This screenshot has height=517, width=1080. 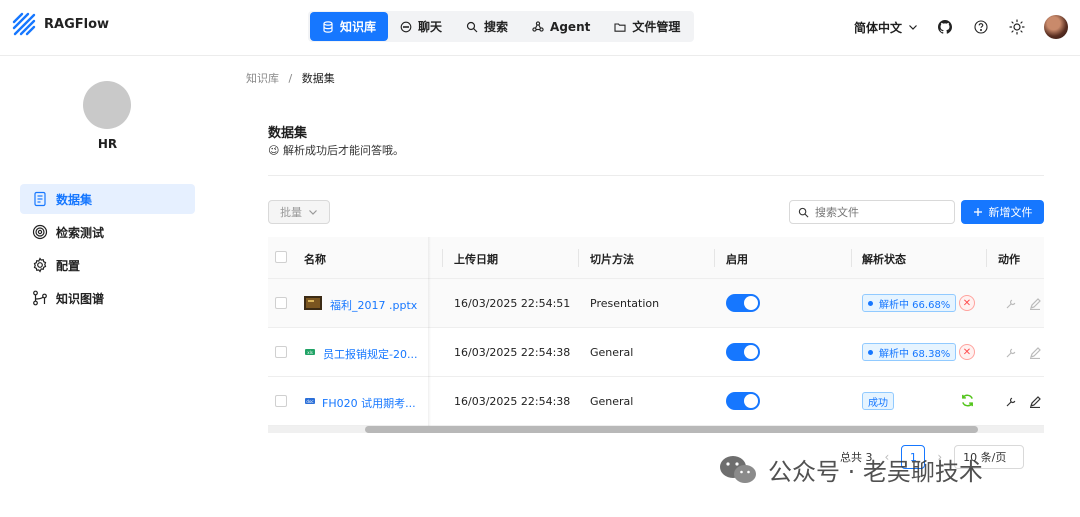 I want to click on column-header-chunk-method: 切片方法, so click(x=612, y=259).